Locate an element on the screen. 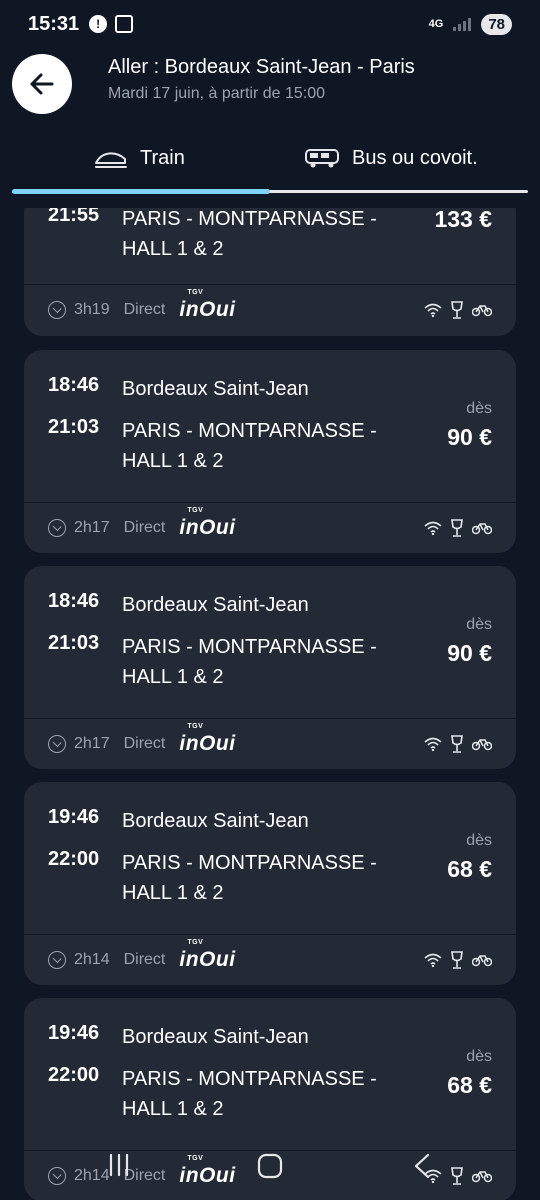 The height and width of the screenshot is (1200, 540). battery-level: 78 is located at coordinates (496, 24).